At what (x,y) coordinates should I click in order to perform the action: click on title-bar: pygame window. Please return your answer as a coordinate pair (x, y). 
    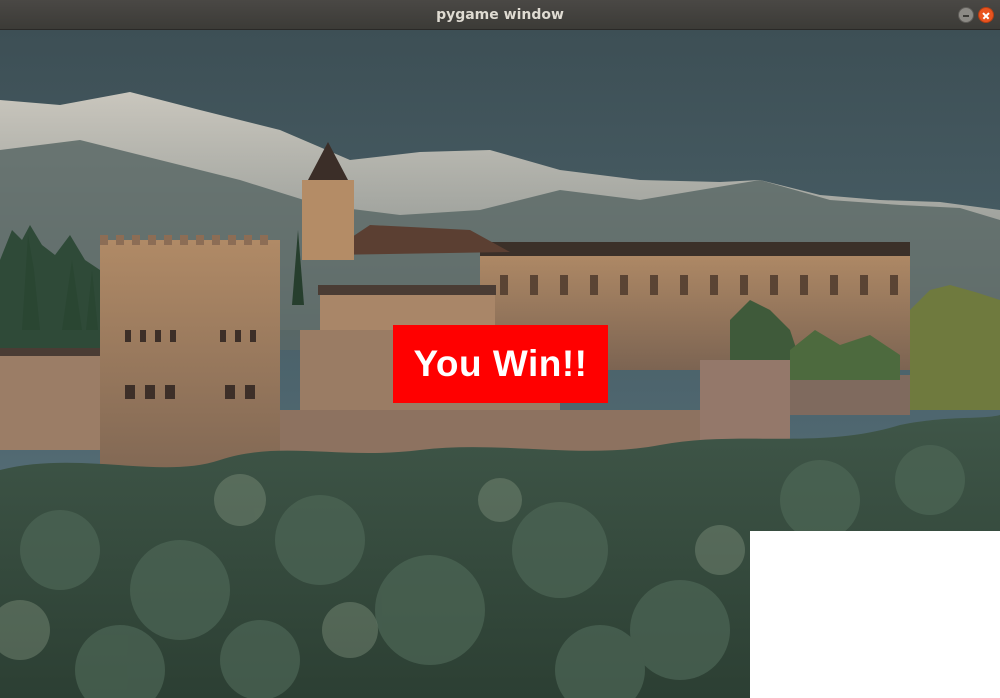
    Looking at the image, I should click on (500, 15).